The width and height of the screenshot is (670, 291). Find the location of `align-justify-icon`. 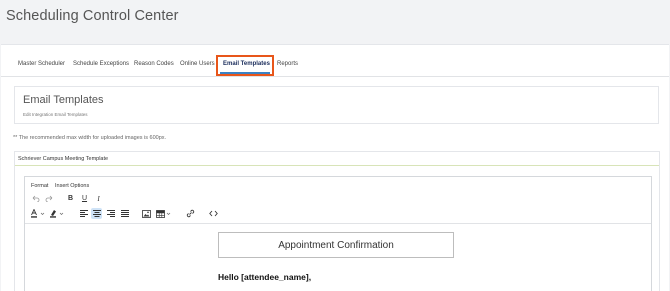

align-justify-icon is located at coordinates (124, 213).